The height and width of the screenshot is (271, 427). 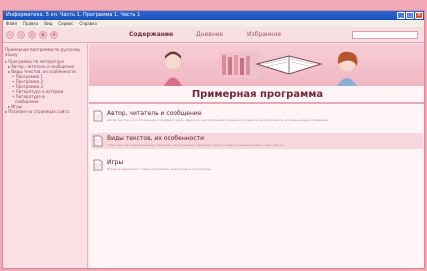 I want to click on header-banner, so click(x=256, y=65).